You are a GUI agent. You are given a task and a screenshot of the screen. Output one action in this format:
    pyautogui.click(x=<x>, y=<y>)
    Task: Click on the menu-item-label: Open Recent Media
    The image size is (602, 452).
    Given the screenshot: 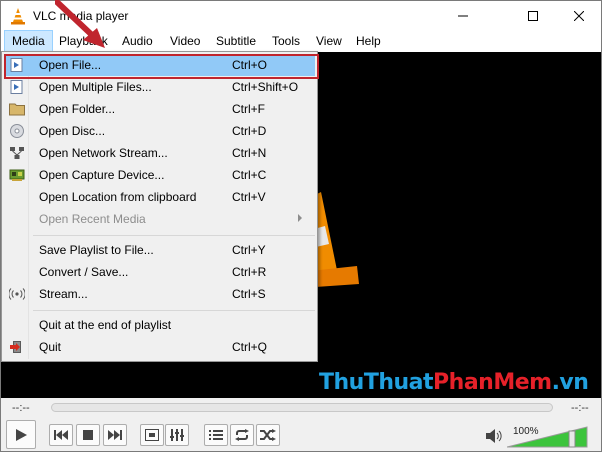 What is the action you would take?
    pyautogui.click(x=92, y=219)
    